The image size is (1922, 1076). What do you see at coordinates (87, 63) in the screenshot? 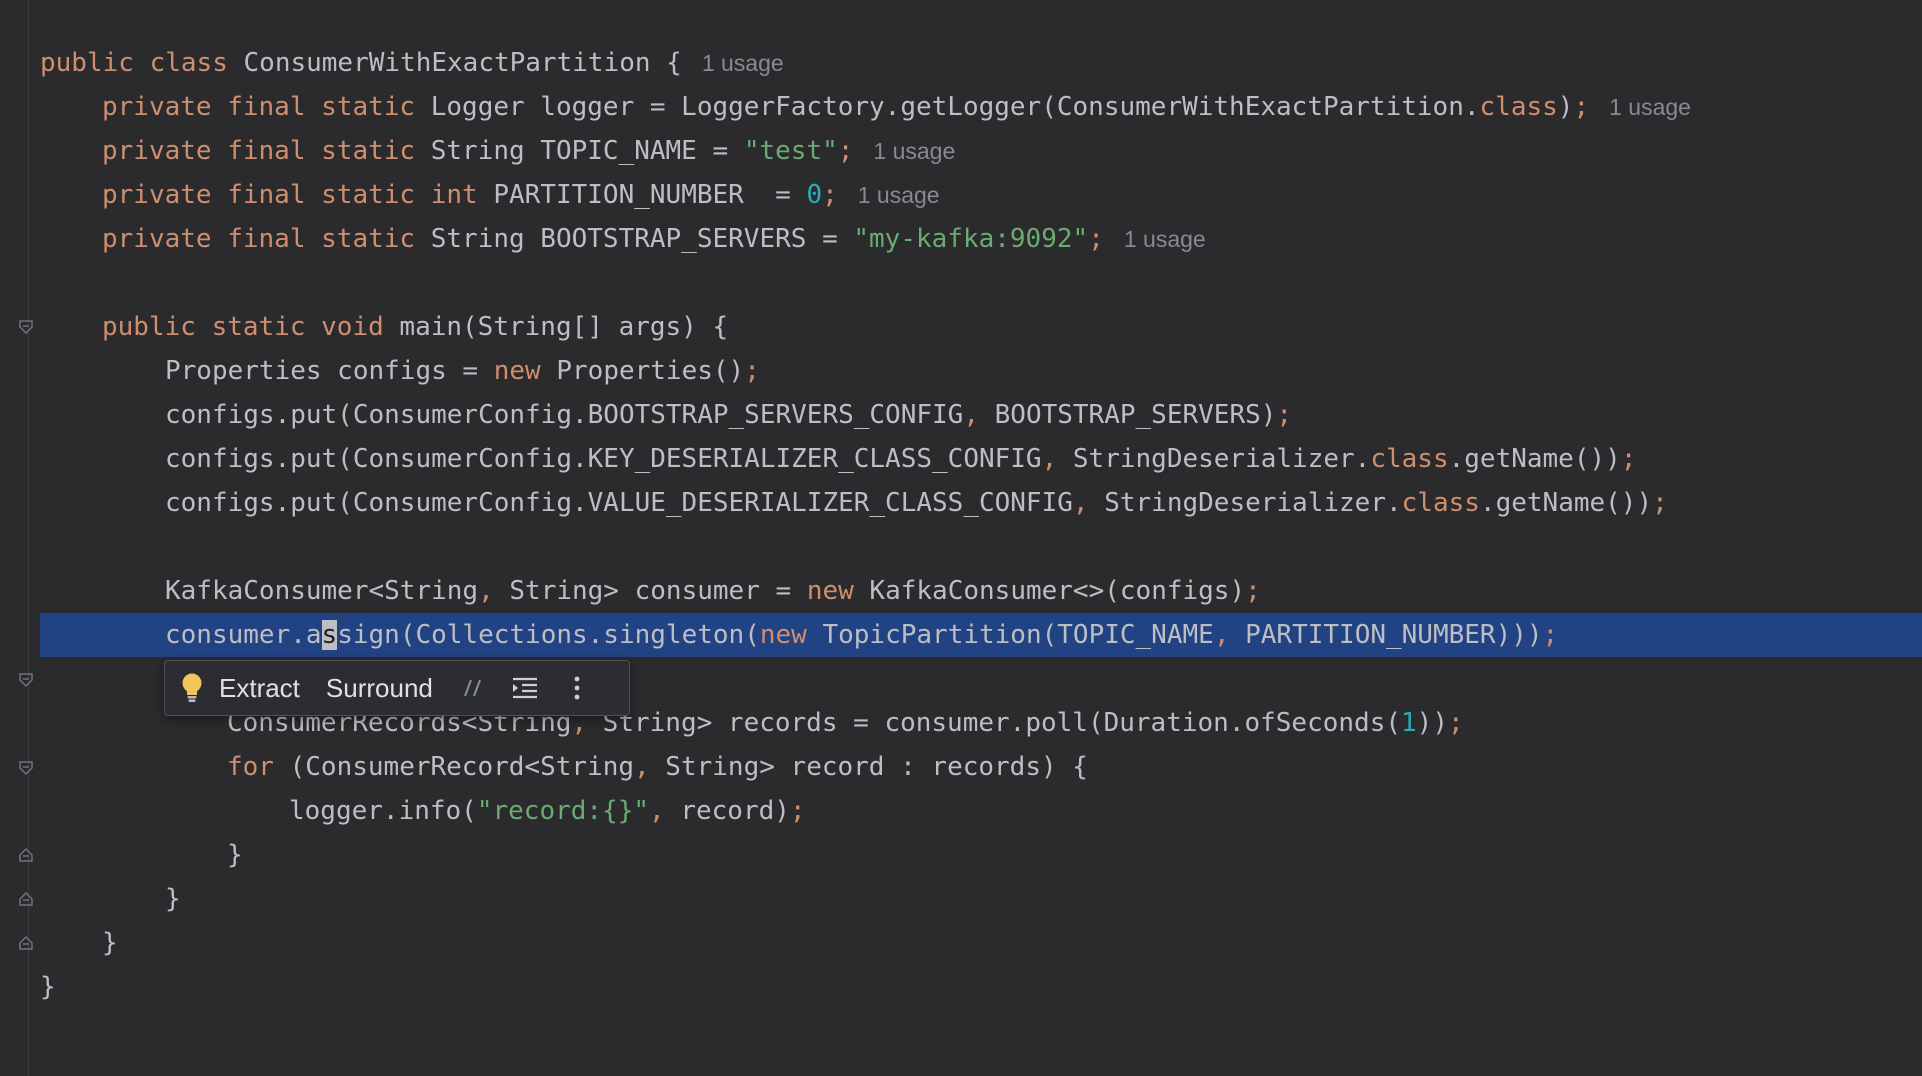
I see `keyword: public` at bounding box center [87, 63].